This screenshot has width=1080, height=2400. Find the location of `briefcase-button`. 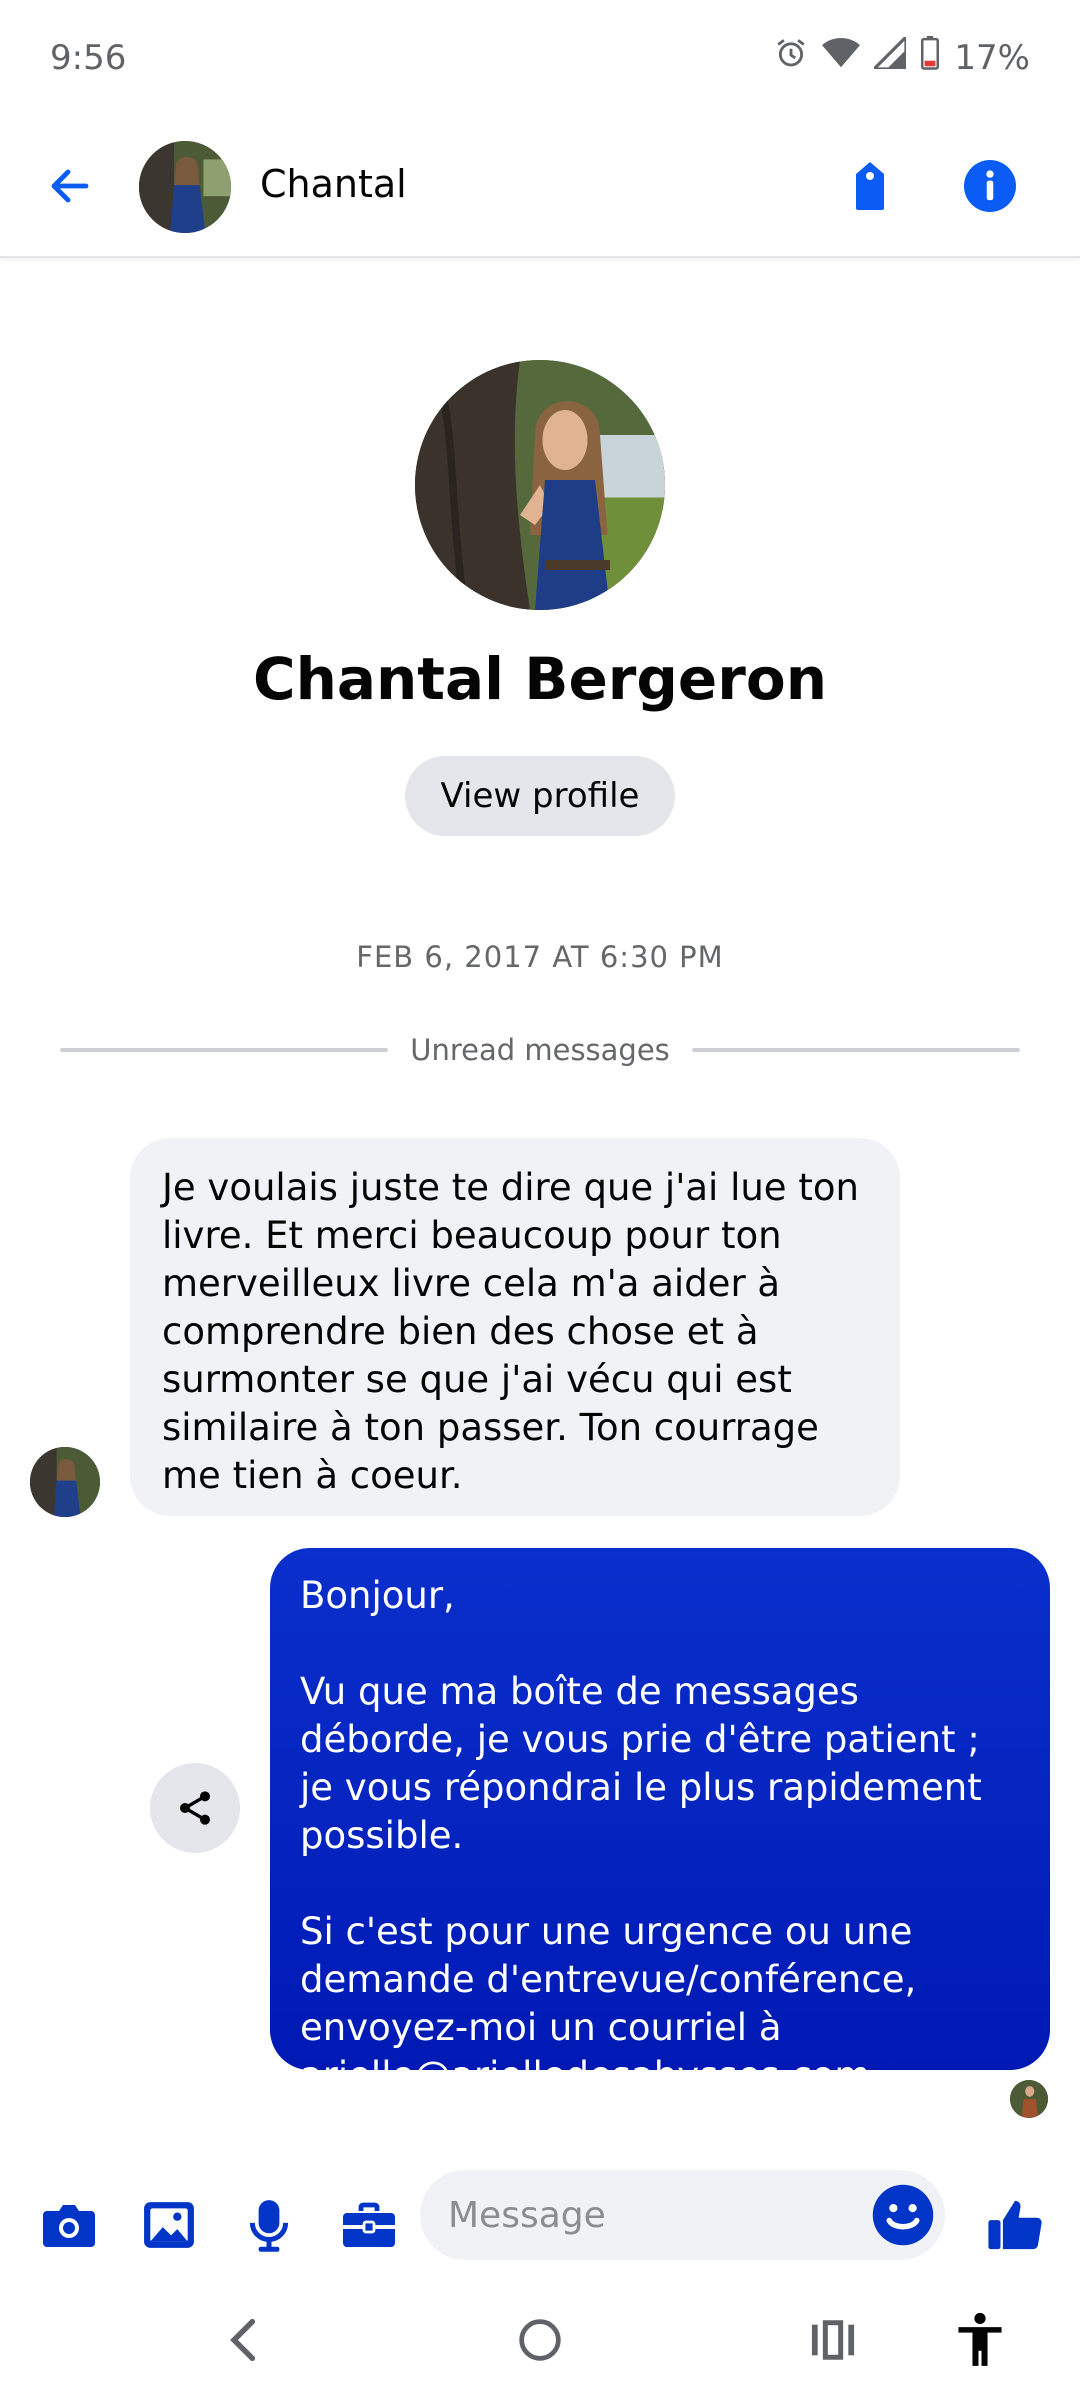

briefcase-button is located at coordinates (369, 2225).